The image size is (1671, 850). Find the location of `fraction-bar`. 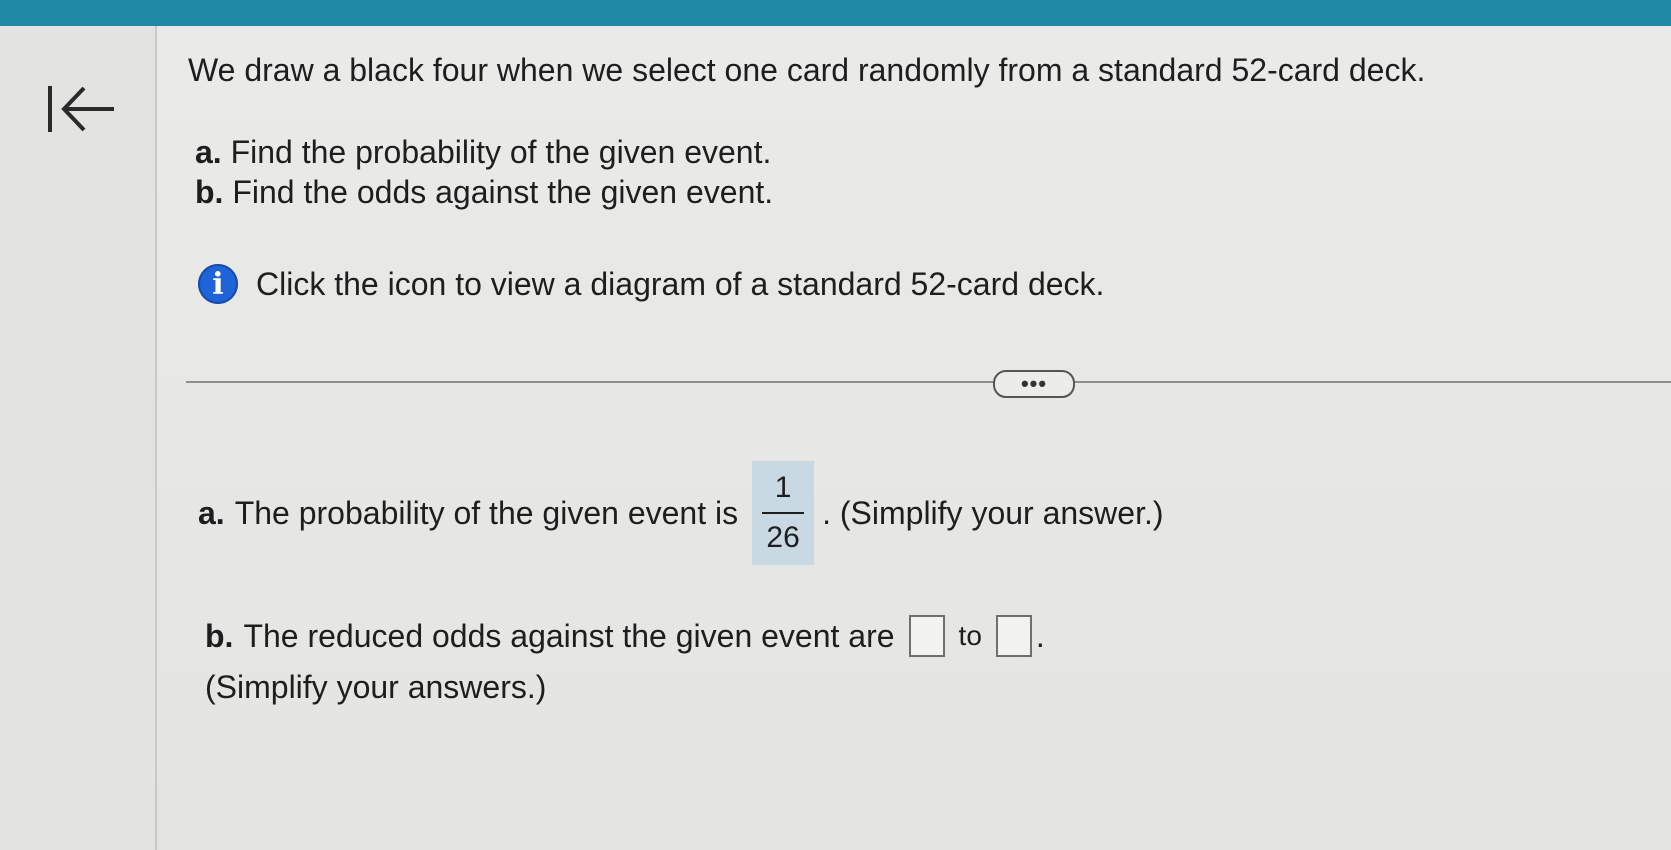

fraction-bar is located at coordinates (783, 513).